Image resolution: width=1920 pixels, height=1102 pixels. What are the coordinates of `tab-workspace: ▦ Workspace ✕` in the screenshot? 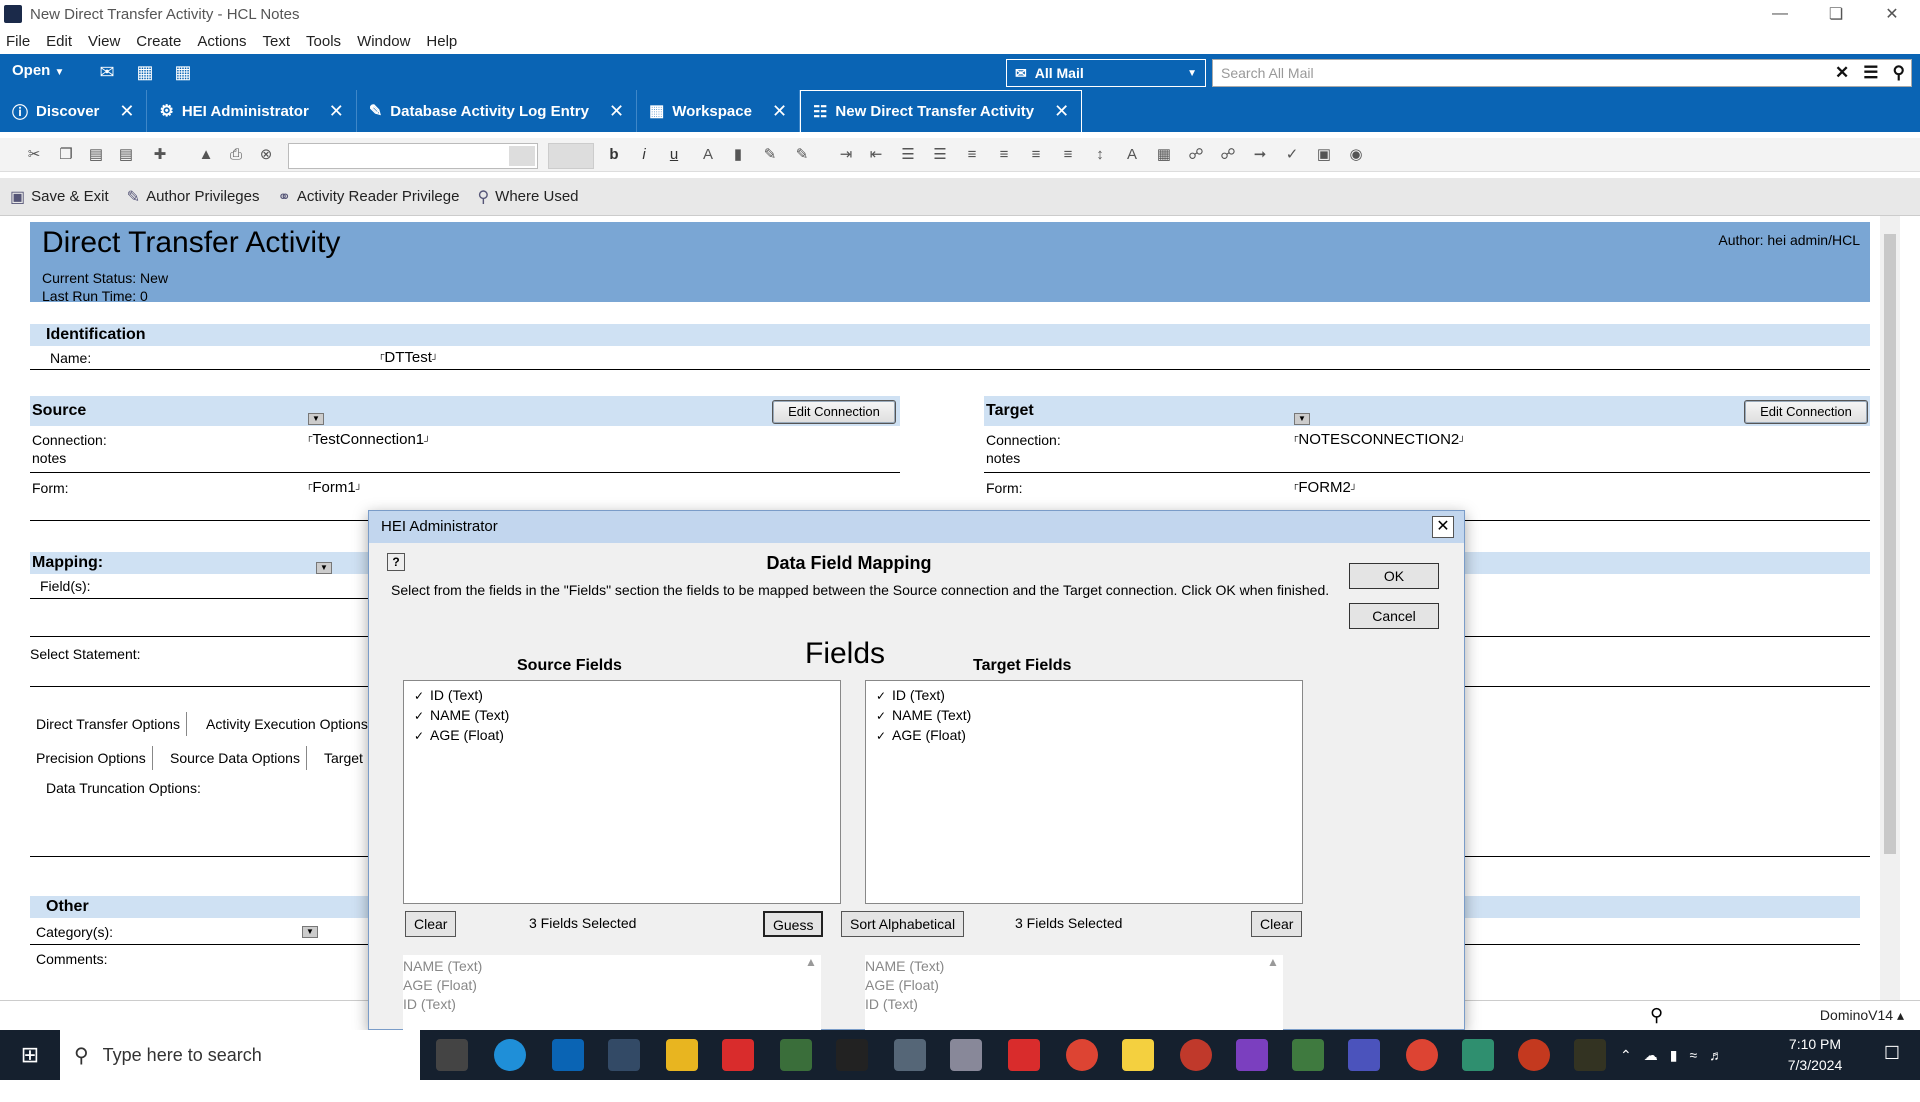 It's located at (719, 111).